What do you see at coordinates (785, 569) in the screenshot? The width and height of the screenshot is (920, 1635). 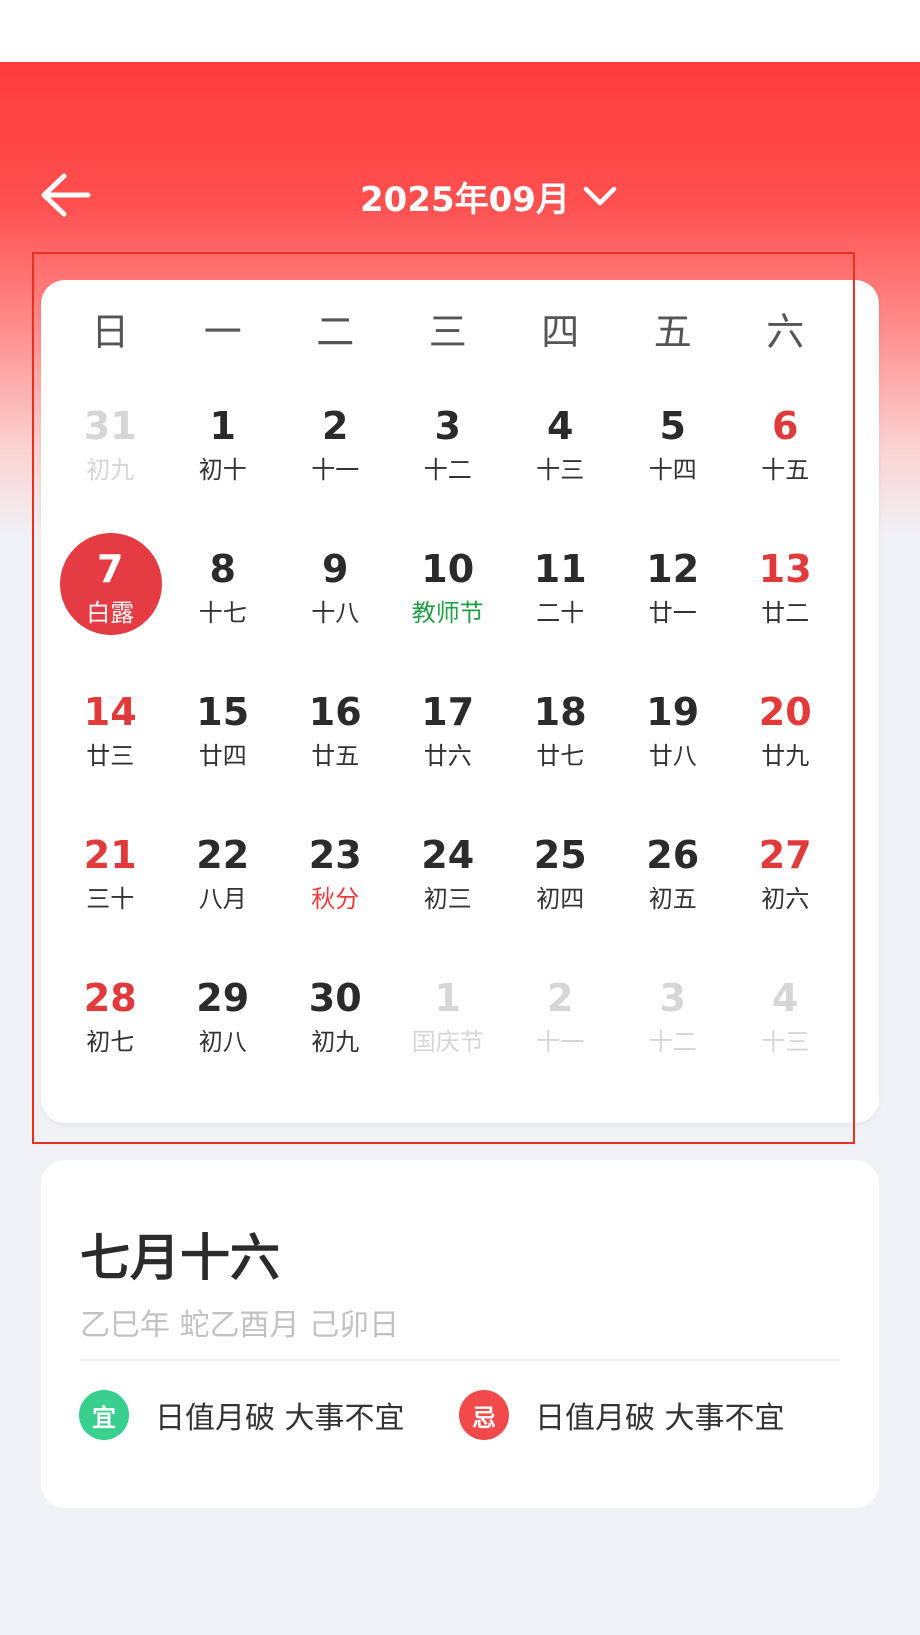 I see `day-number: 13` at bounding box center [785, 569].